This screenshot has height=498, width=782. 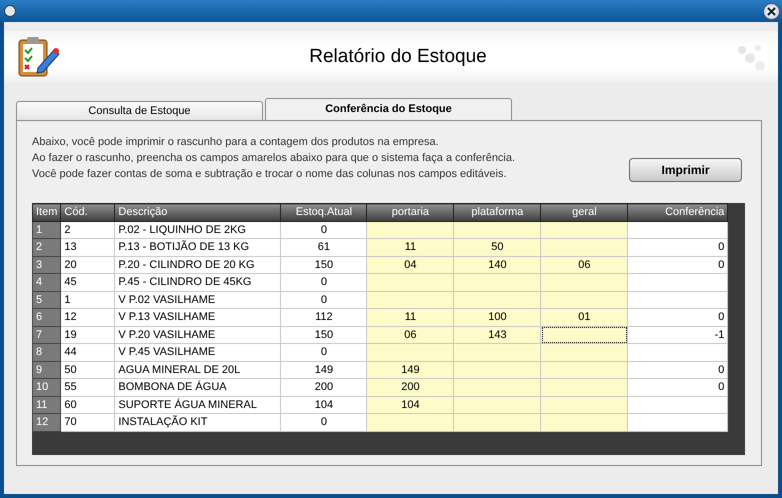 I want to click on table-cell: 1, so click(x=87, y=299).